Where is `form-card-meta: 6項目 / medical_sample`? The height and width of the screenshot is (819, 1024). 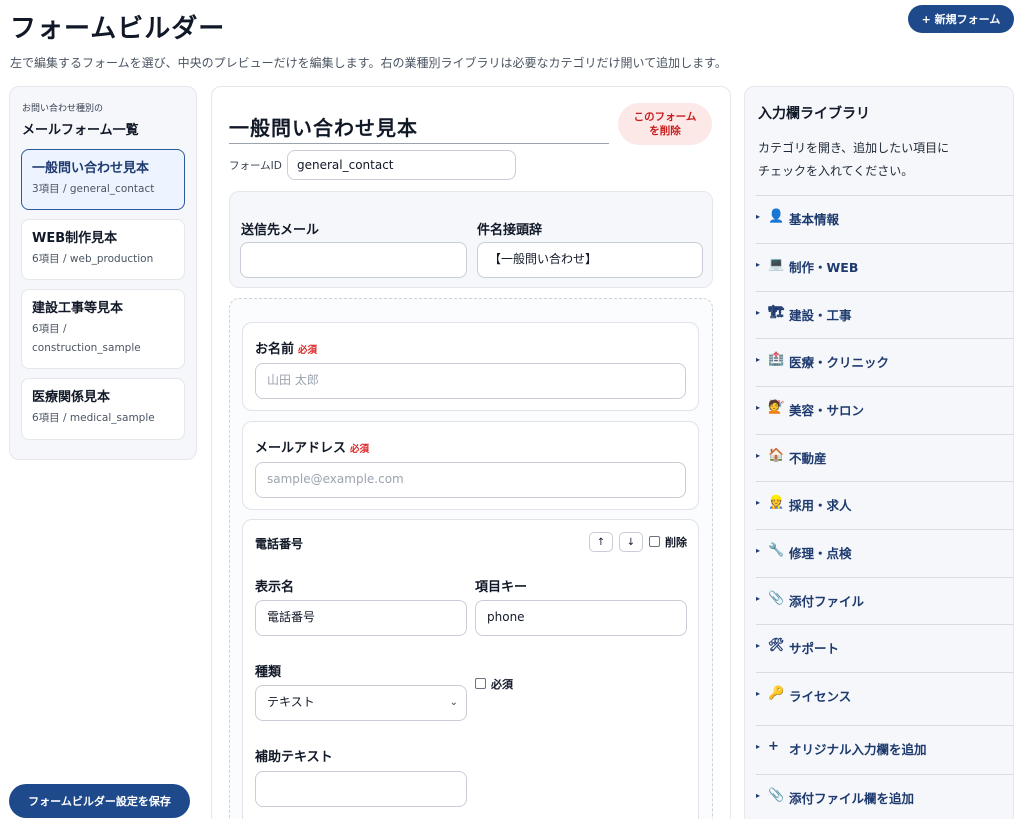
form-card-meta: 6項目 / medical_sample is located at coordinates (93, 418).